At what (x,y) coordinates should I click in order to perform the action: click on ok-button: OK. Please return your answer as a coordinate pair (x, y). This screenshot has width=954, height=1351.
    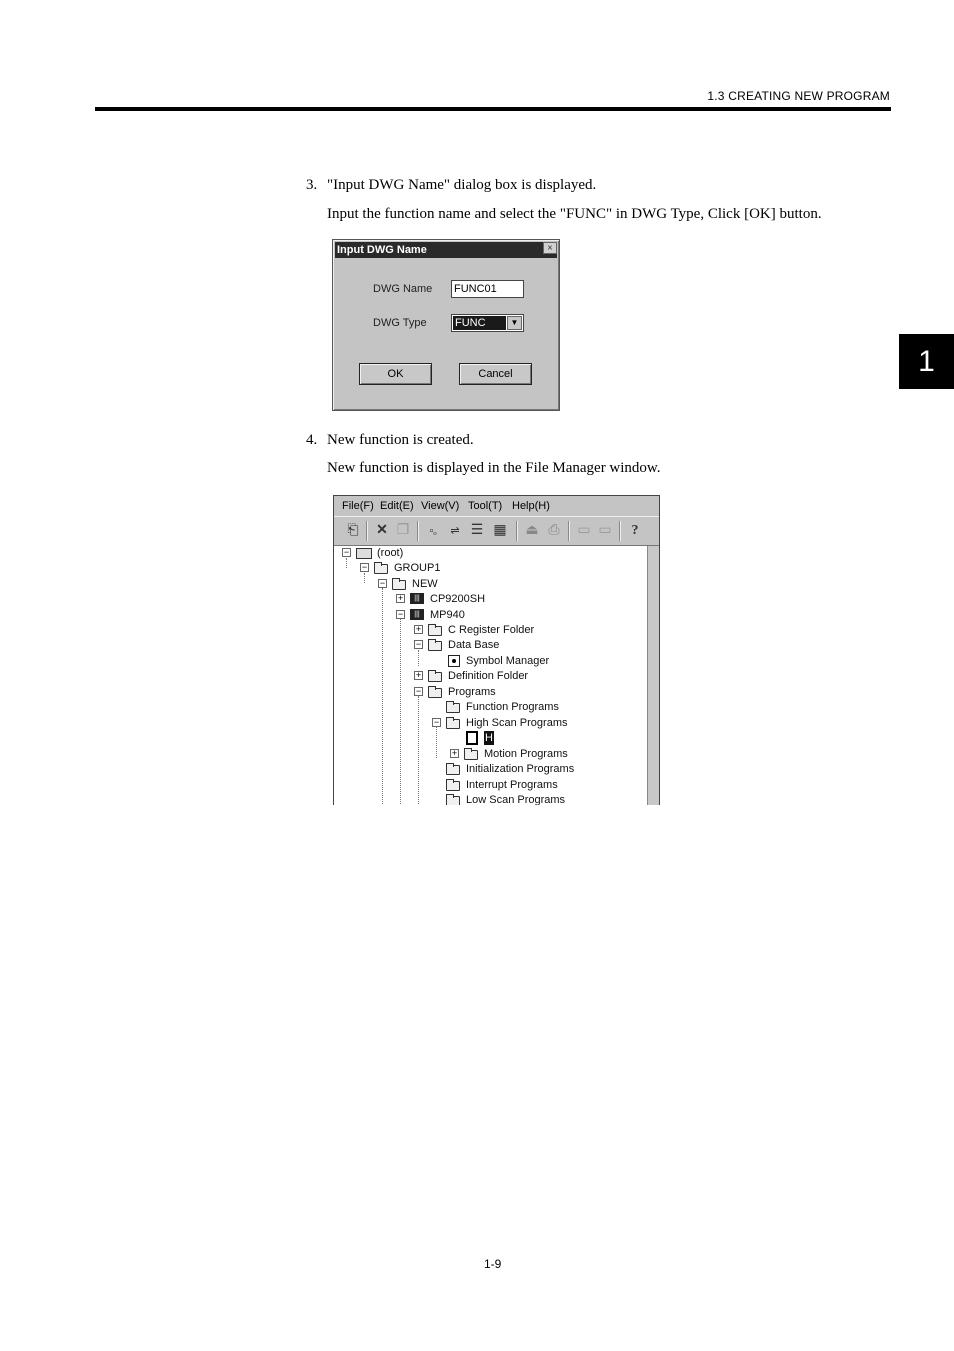
    Looking at the image, I should click on (395, 374).